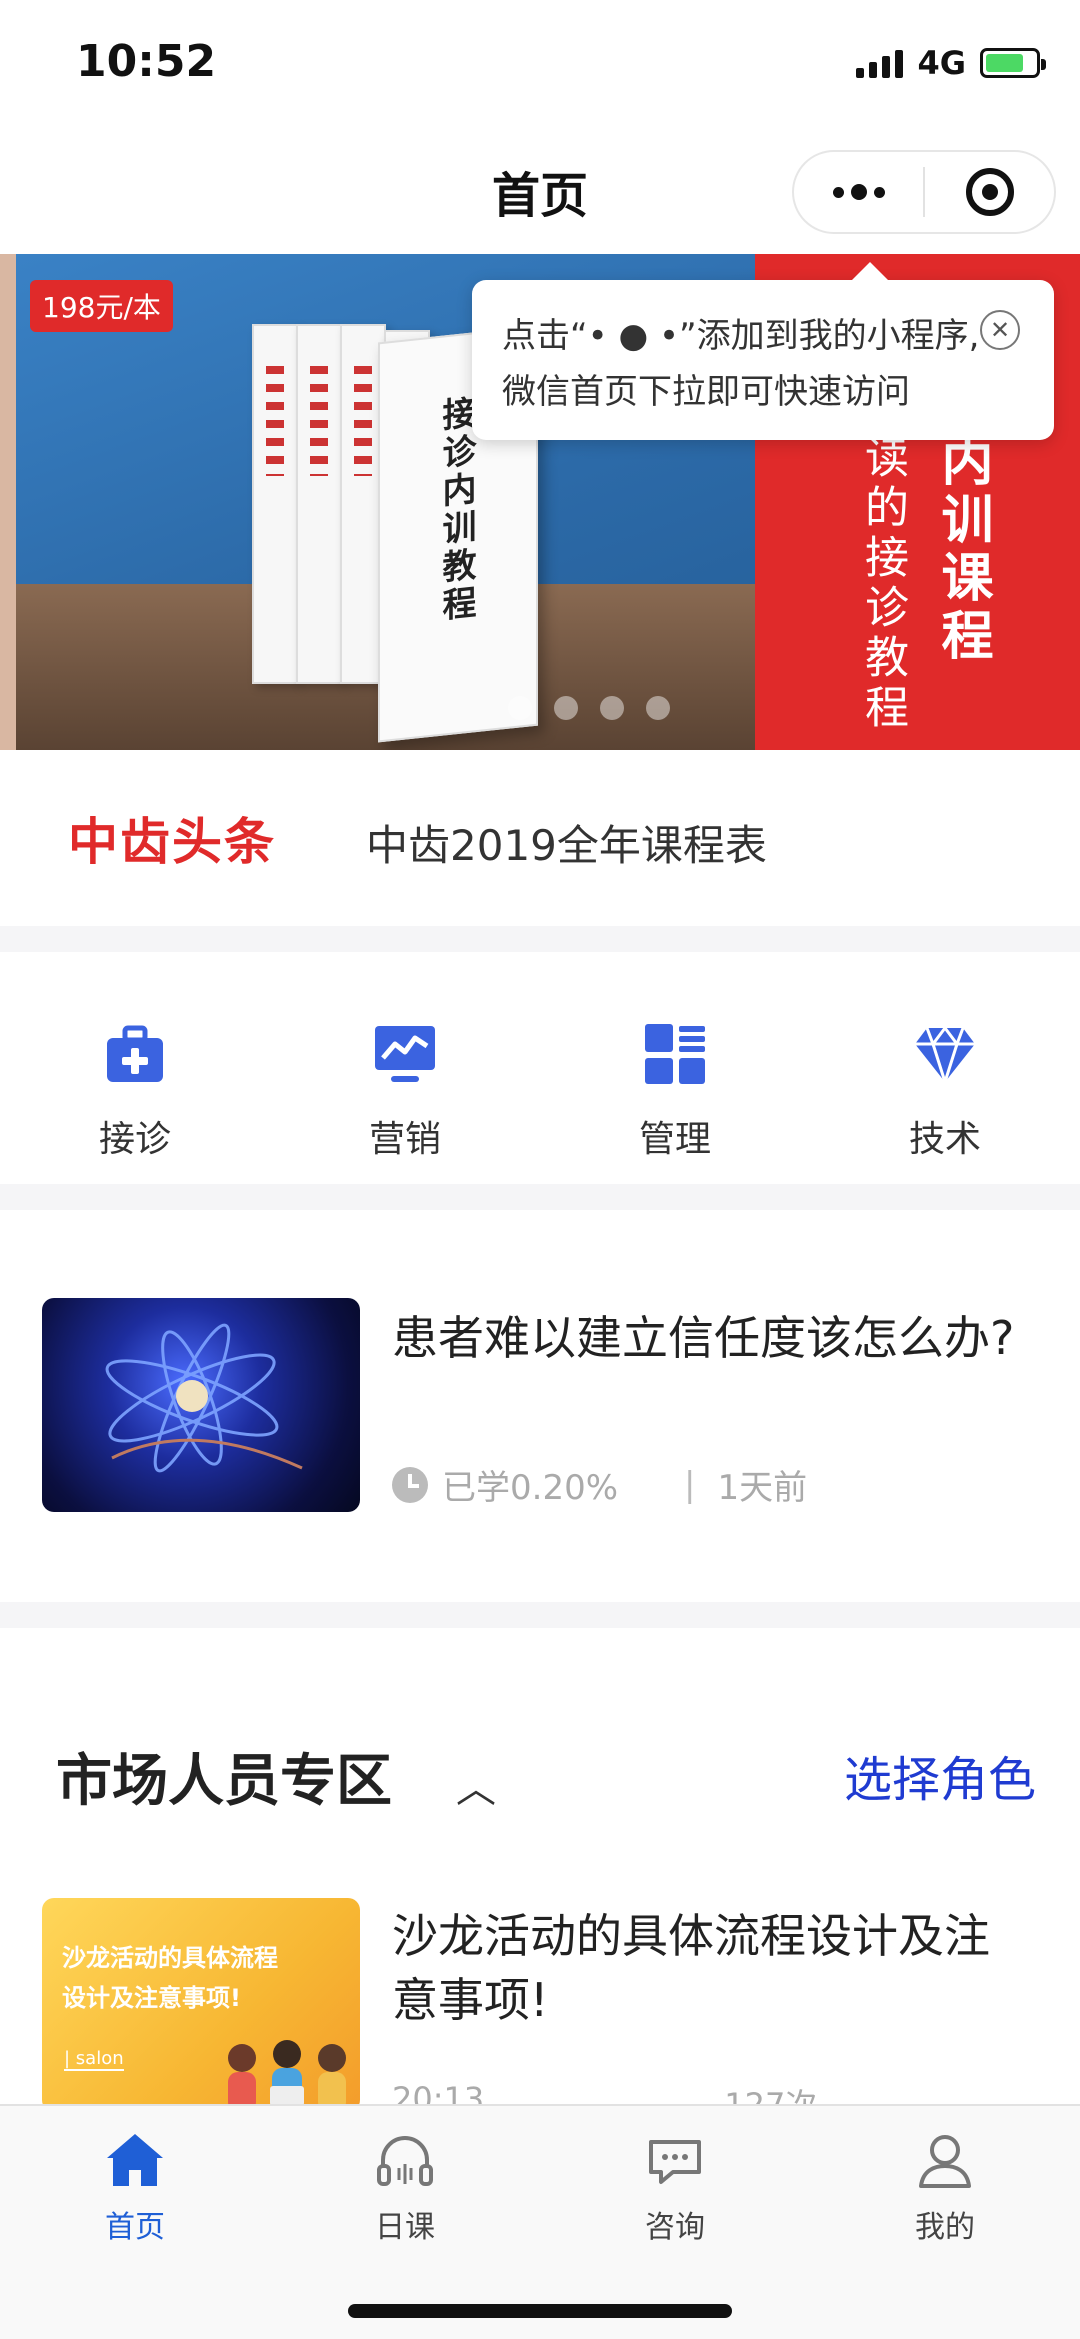  I want to click on headphones-icon, so click(405, 2161).